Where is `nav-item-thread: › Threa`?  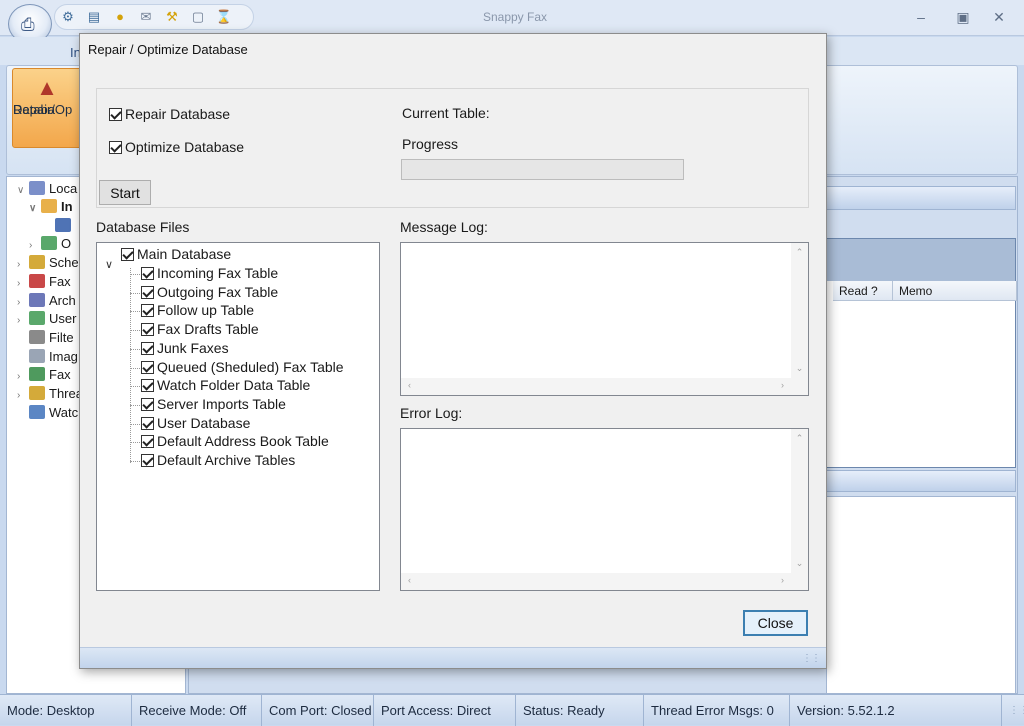
nav-item-thread: › Threa is located at coordinates (50, 395).